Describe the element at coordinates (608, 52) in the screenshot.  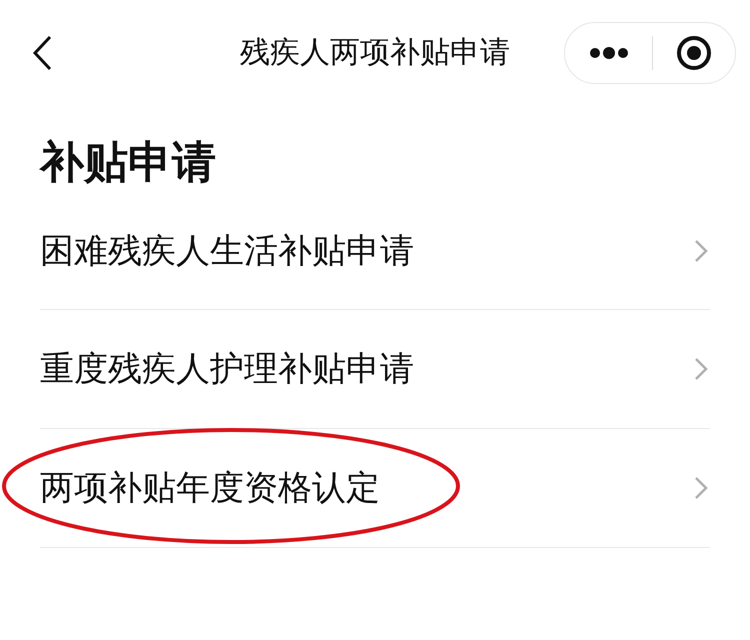
I see `more-icon` at that location.